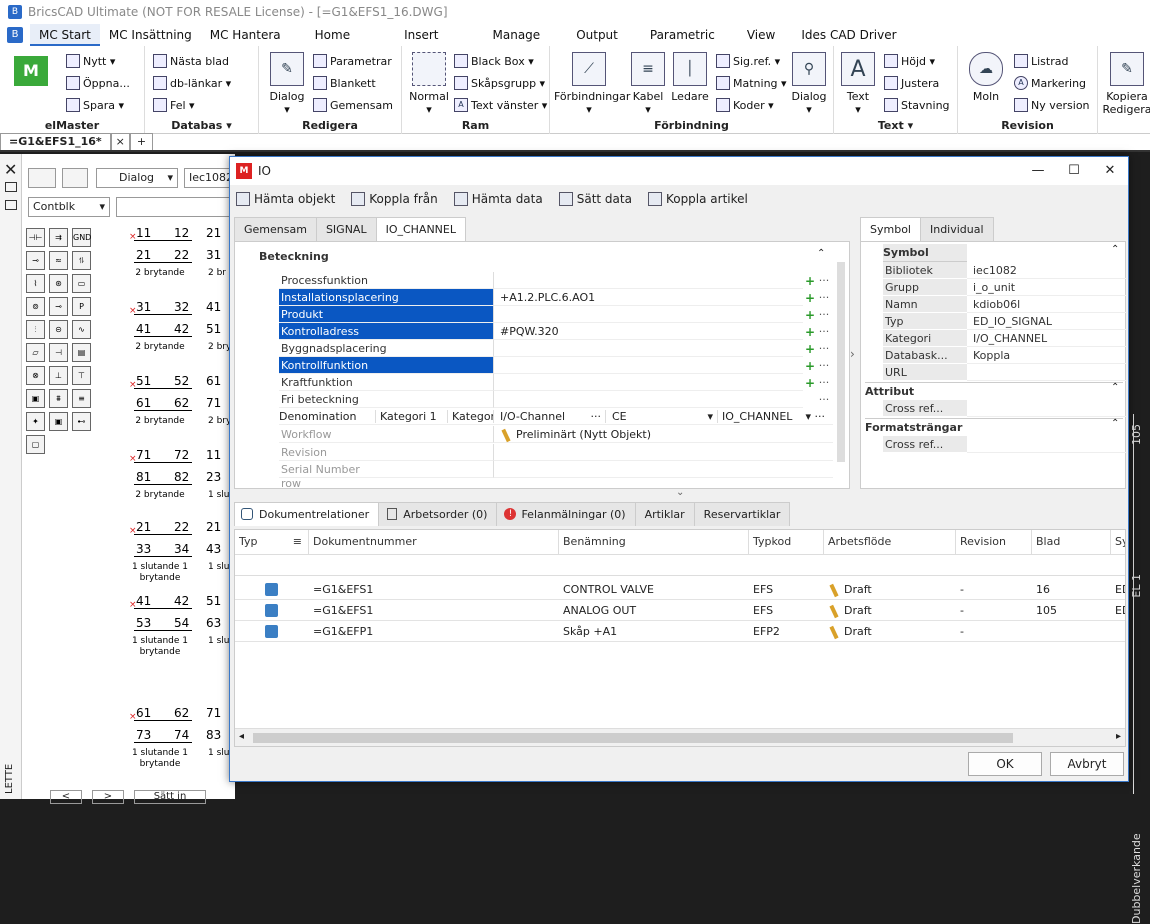 Image resolution: width=1150 pixels, height=924 pixels. What do you see at coordinates (386, 314) in the screenshot?
I see `property-name: Produkt` at bounding box center [386, 314].